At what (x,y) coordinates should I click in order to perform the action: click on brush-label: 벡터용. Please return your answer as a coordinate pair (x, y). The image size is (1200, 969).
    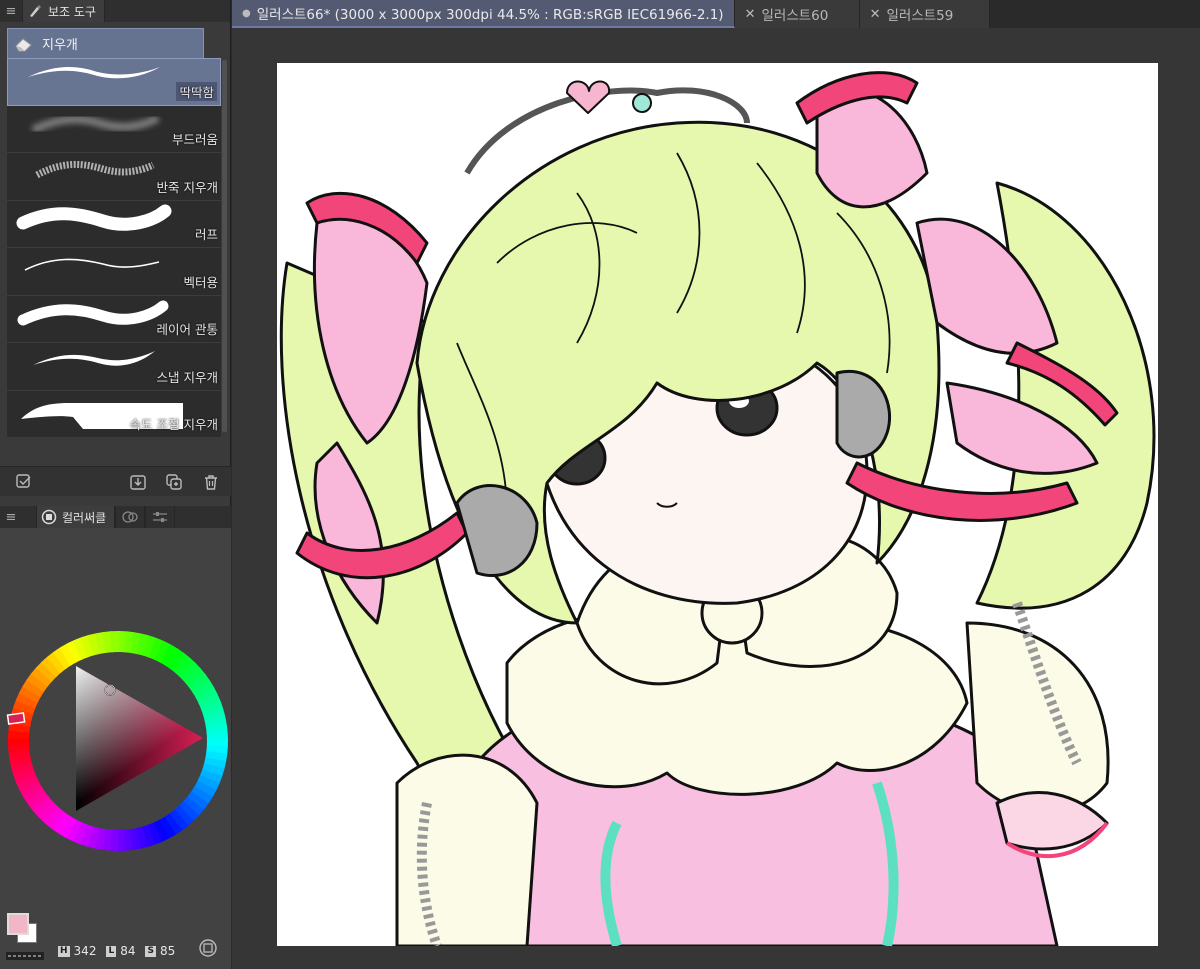
    Looking at the image, I should click on (200, 282).